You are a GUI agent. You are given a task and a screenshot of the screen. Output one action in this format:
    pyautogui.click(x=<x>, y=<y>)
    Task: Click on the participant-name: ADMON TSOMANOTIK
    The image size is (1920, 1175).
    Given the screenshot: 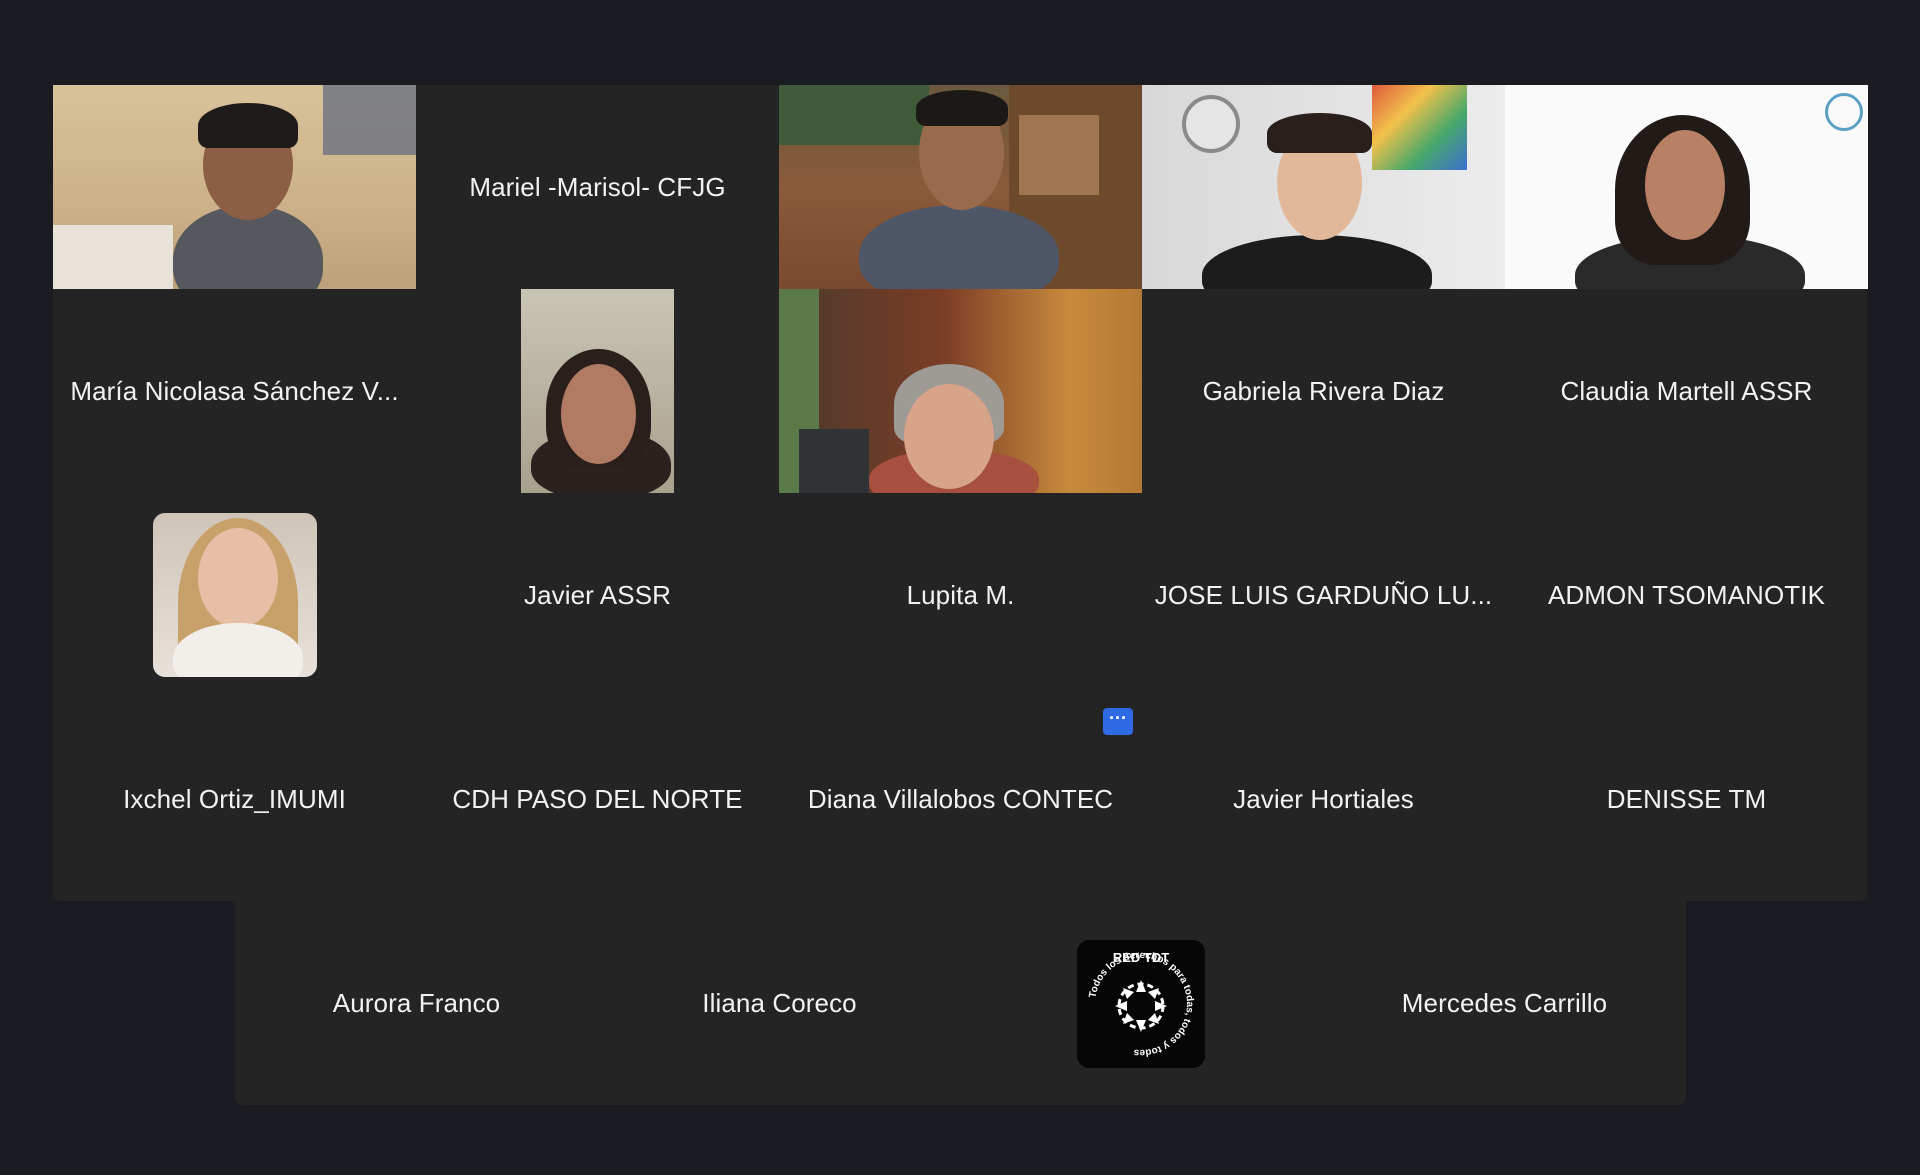 What is the action you would take?
    pyautogui.click(x=1686, y=594)
    